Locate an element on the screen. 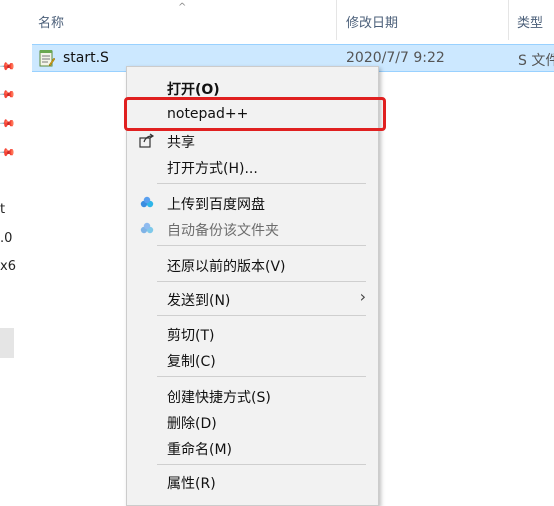 This screenshot has width=554, height=506. menu-item-cut: 剪切(T) is located at coordinates (190, 335).